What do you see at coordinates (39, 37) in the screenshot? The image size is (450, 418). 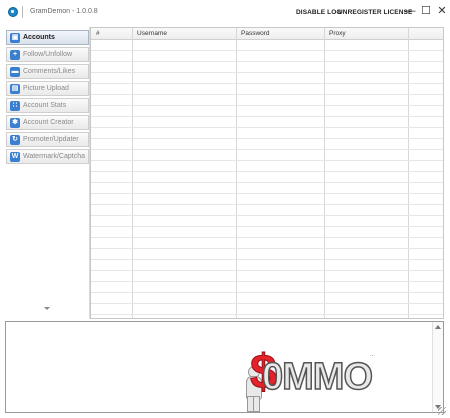 I see `sidebar-item-label: Accounts` at bounding box center [39, 37].